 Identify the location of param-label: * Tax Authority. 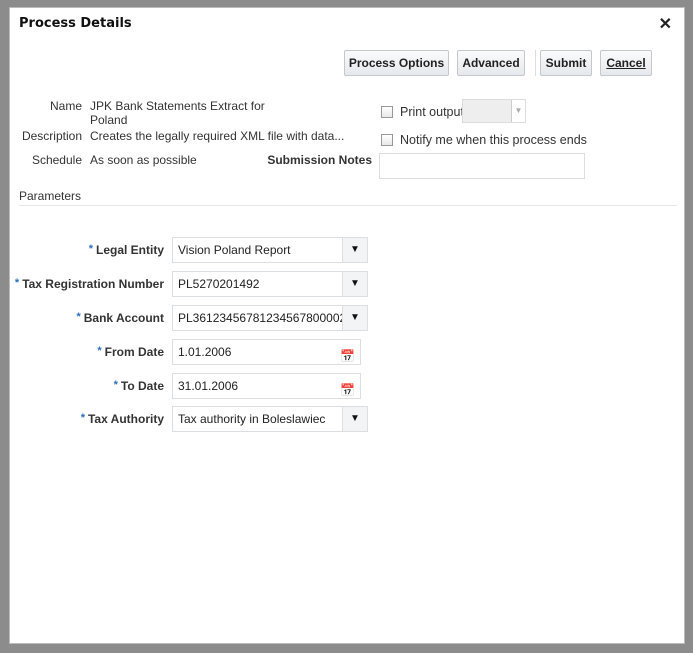
(122, 419).